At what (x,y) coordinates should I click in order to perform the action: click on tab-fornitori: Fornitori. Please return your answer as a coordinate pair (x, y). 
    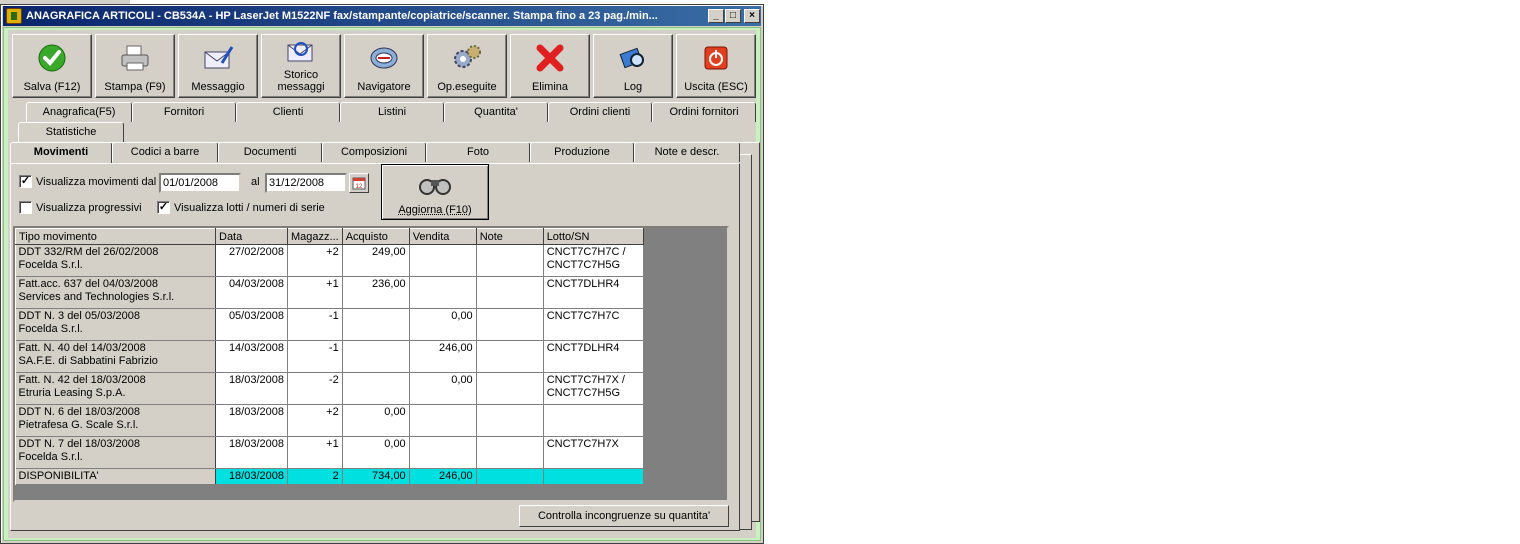
    Looking at the image, I should click on (184, 112).